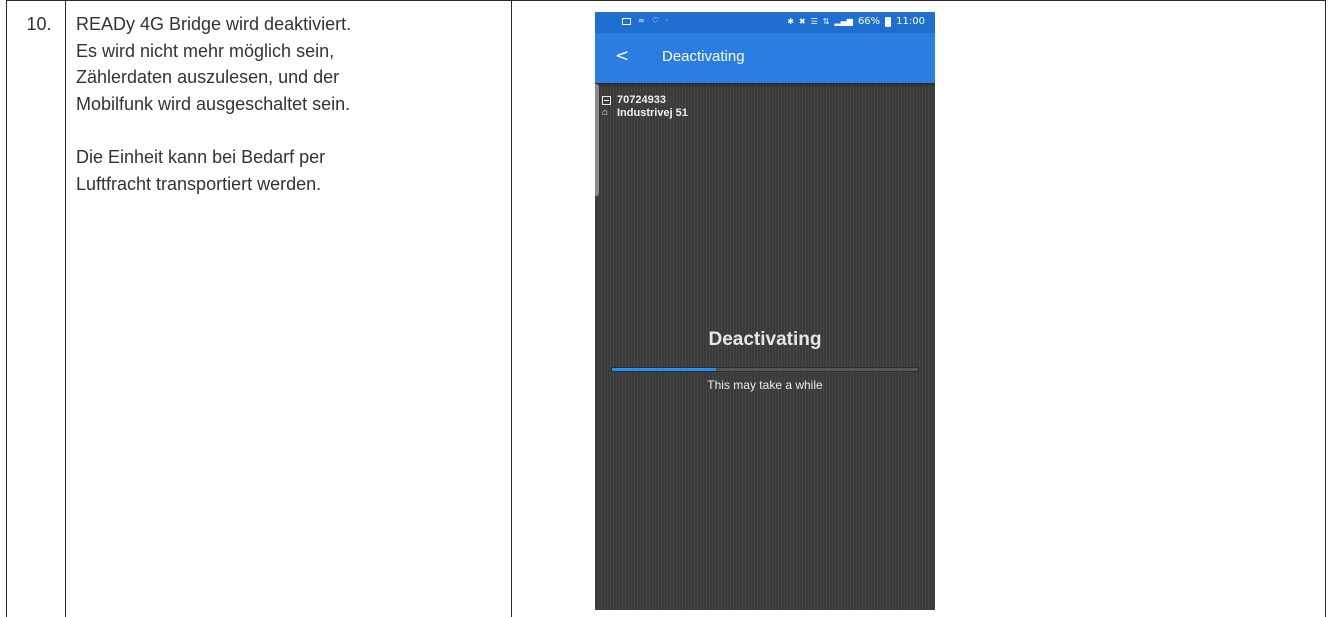 This screenshot has height=617, width=1335. I want to click on meter-id: 70724933, so click(641, 100).